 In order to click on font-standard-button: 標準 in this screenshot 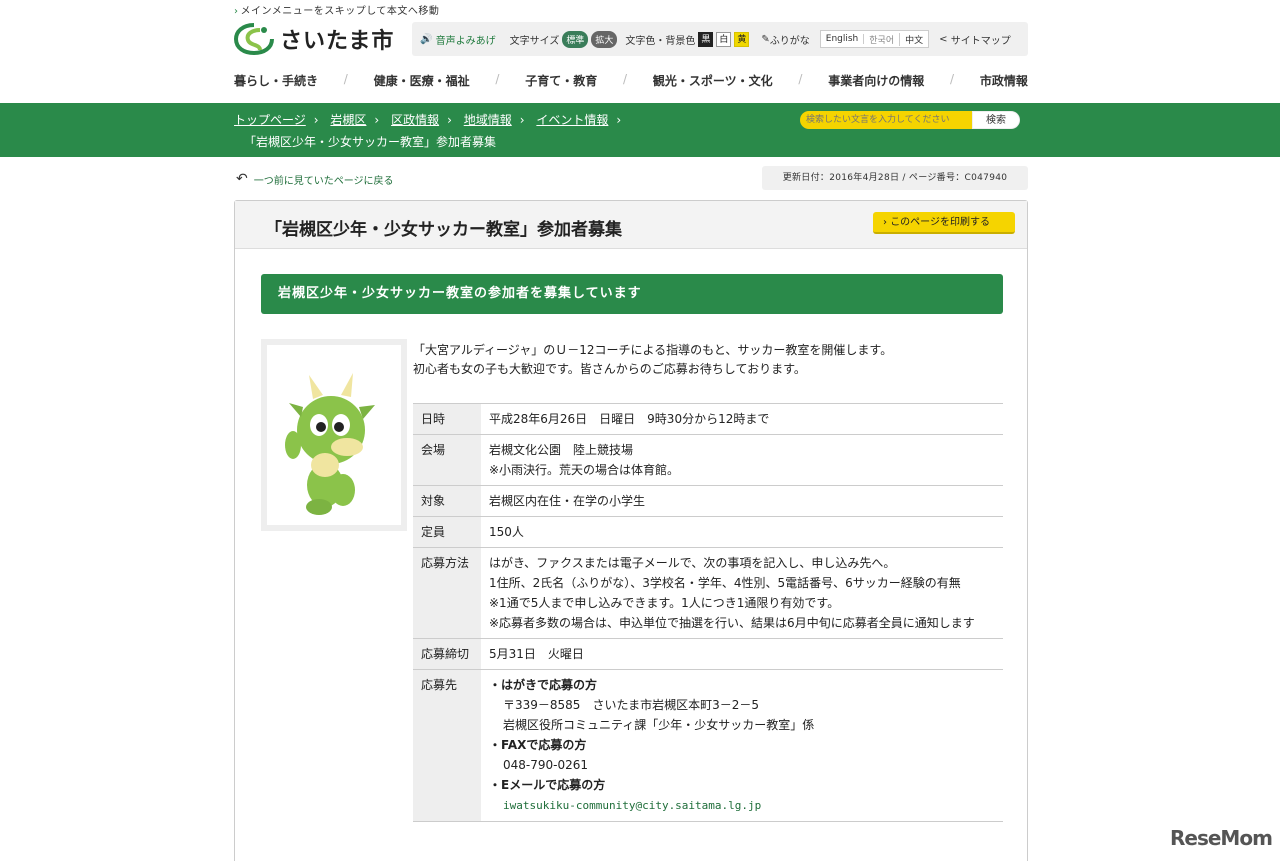, I will do `click(575, 39)`.